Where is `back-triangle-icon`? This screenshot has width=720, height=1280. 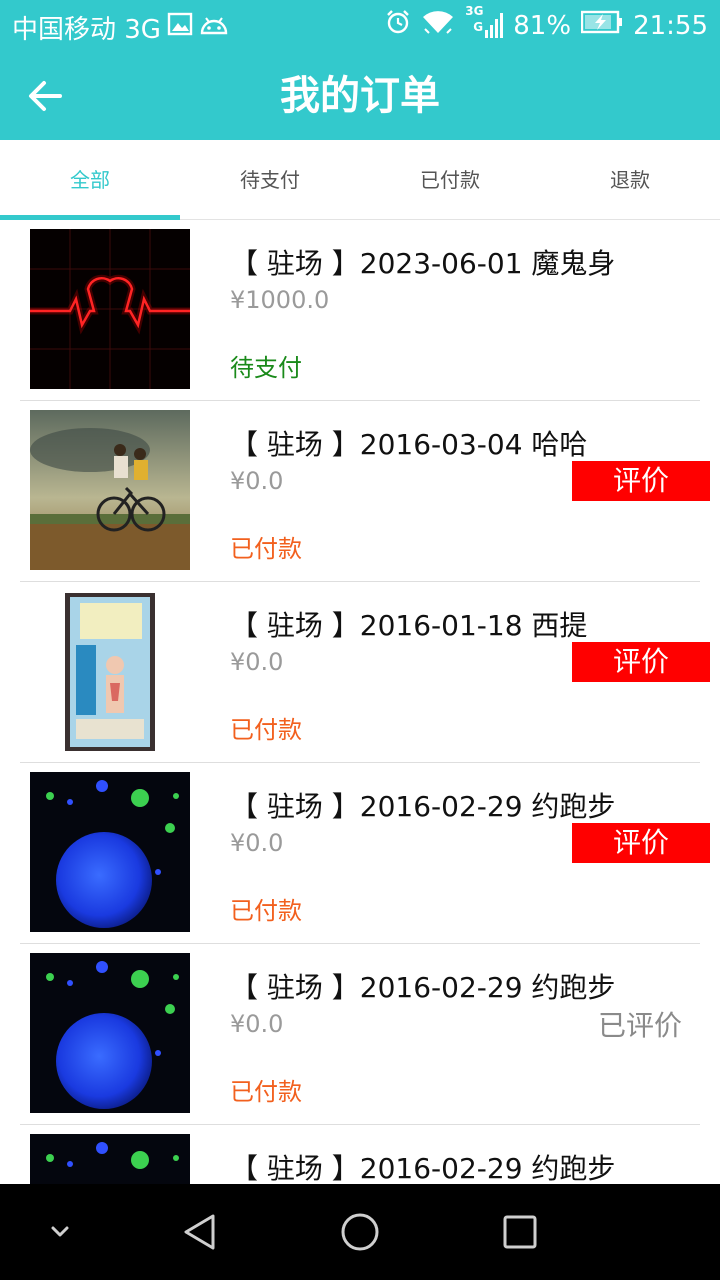
back-triangle-icon is located at coordinates (199, 1232).